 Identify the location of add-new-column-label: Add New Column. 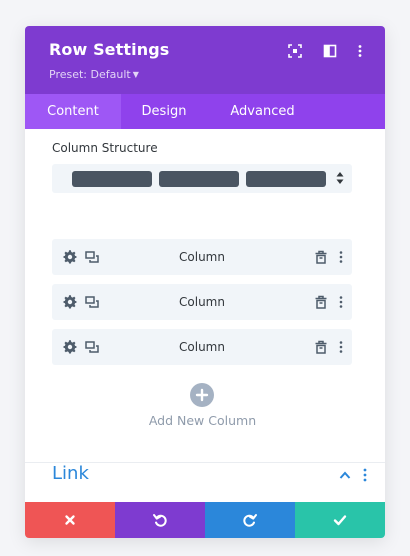
(202, 420).